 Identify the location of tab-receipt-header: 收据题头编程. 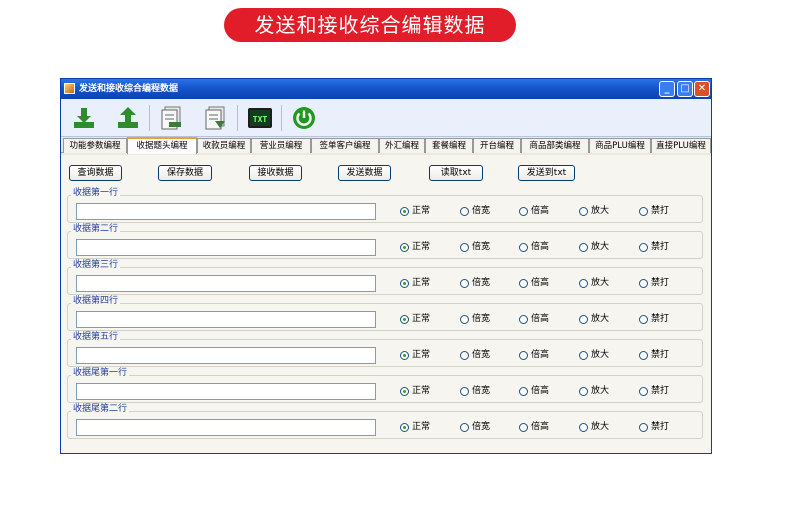
(162, 145).